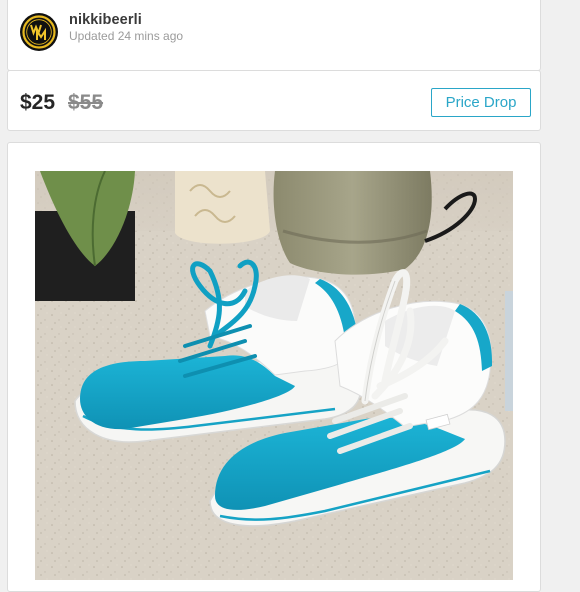 This screenshot has width=580, height=592. What do you see at coordinates (86, 102) in the screenshot?
I see `original-price: $55` at bounding box center [86, 102].